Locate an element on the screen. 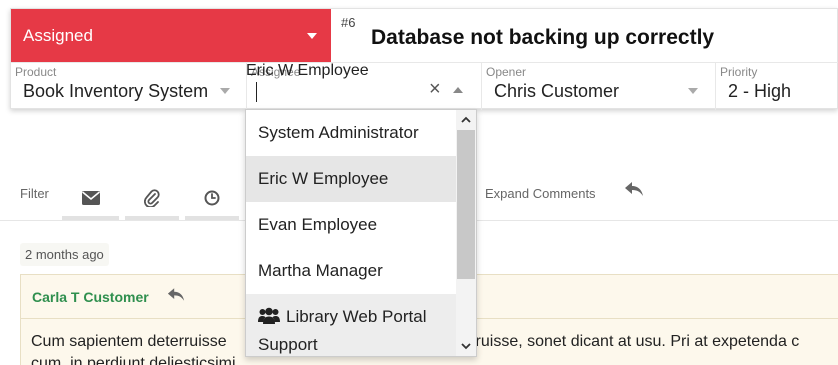  comment-author: Carla T Customer is located at coordinates (90, 297).